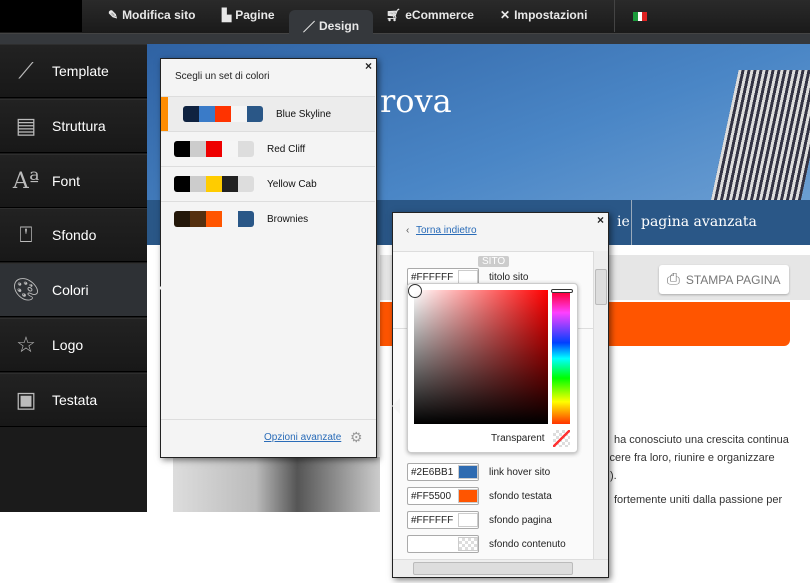  Describe the element at coordinates (479, 496) in the screenshot. I see `color-row: #FF5500 sfondo testata` at that location.